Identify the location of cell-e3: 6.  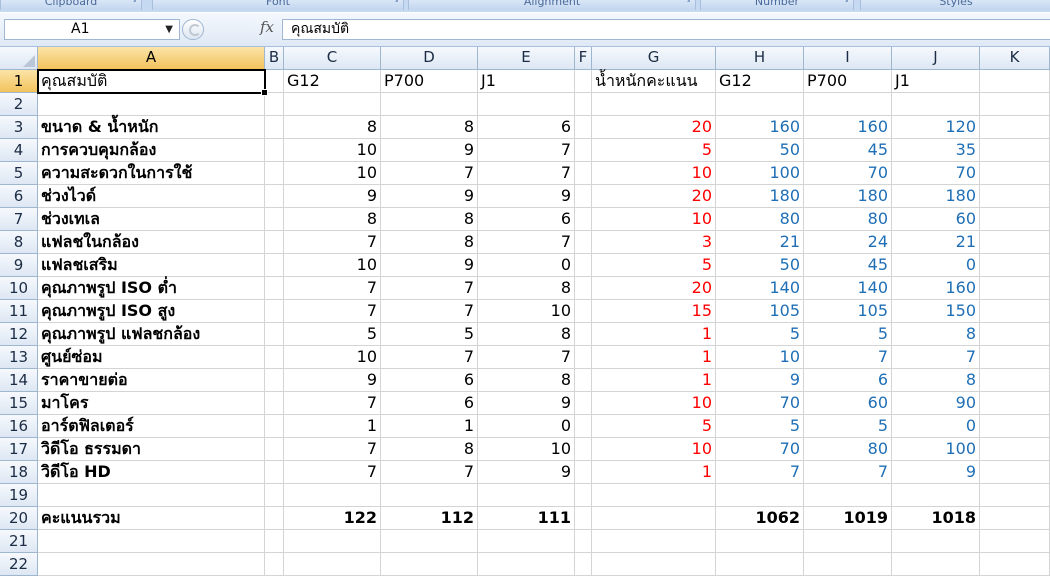
(526, 127).